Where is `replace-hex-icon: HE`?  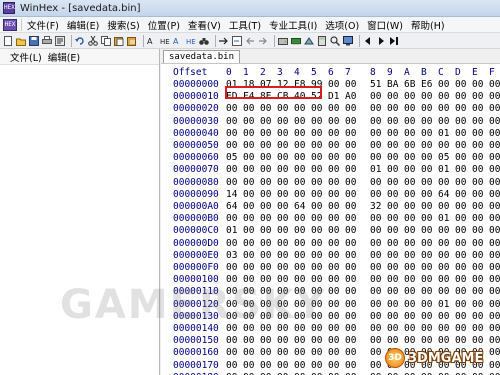 replace-hex-icon: HE is located at coordinates (191, 41).